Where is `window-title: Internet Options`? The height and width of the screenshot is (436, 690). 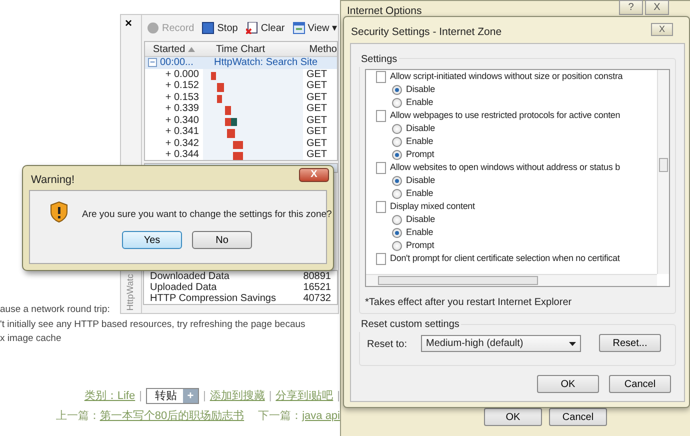
window-title: Internet Options is located at coordinates (384, 11).